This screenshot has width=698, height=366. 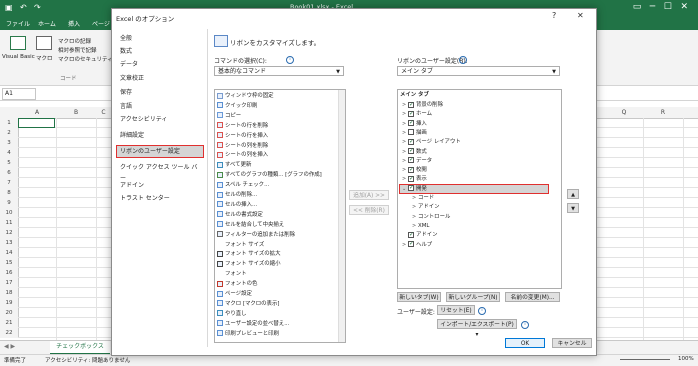 I want to click on nav-customize-ribbon: リボンのユーザー設定, so click(x=160, y=151).